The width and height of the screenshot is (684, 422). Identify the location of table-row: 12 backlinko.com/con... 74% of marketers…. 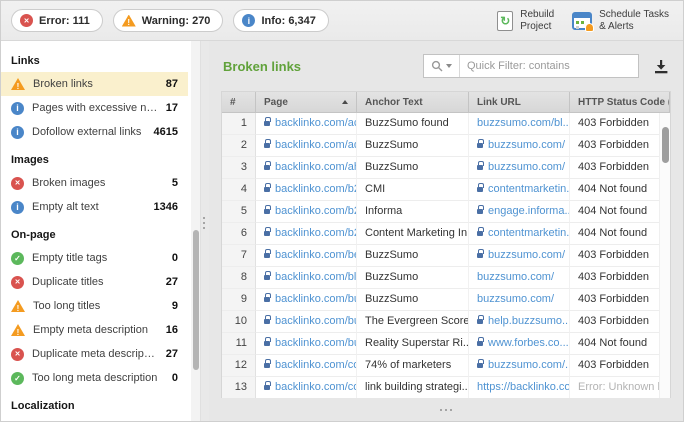
(446, 366).